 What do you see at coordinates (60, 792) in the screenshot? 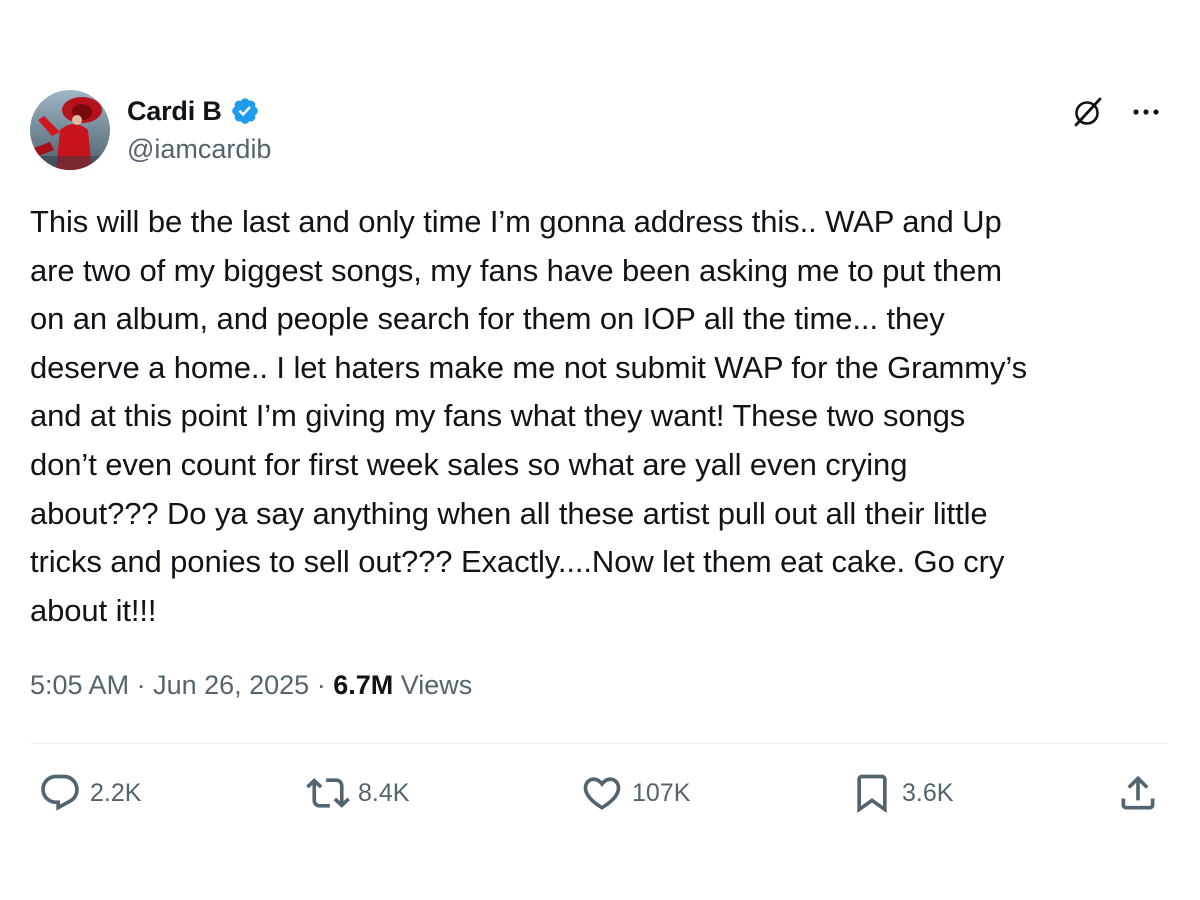
I see `reply-icon` at bounding box center [60, 792].